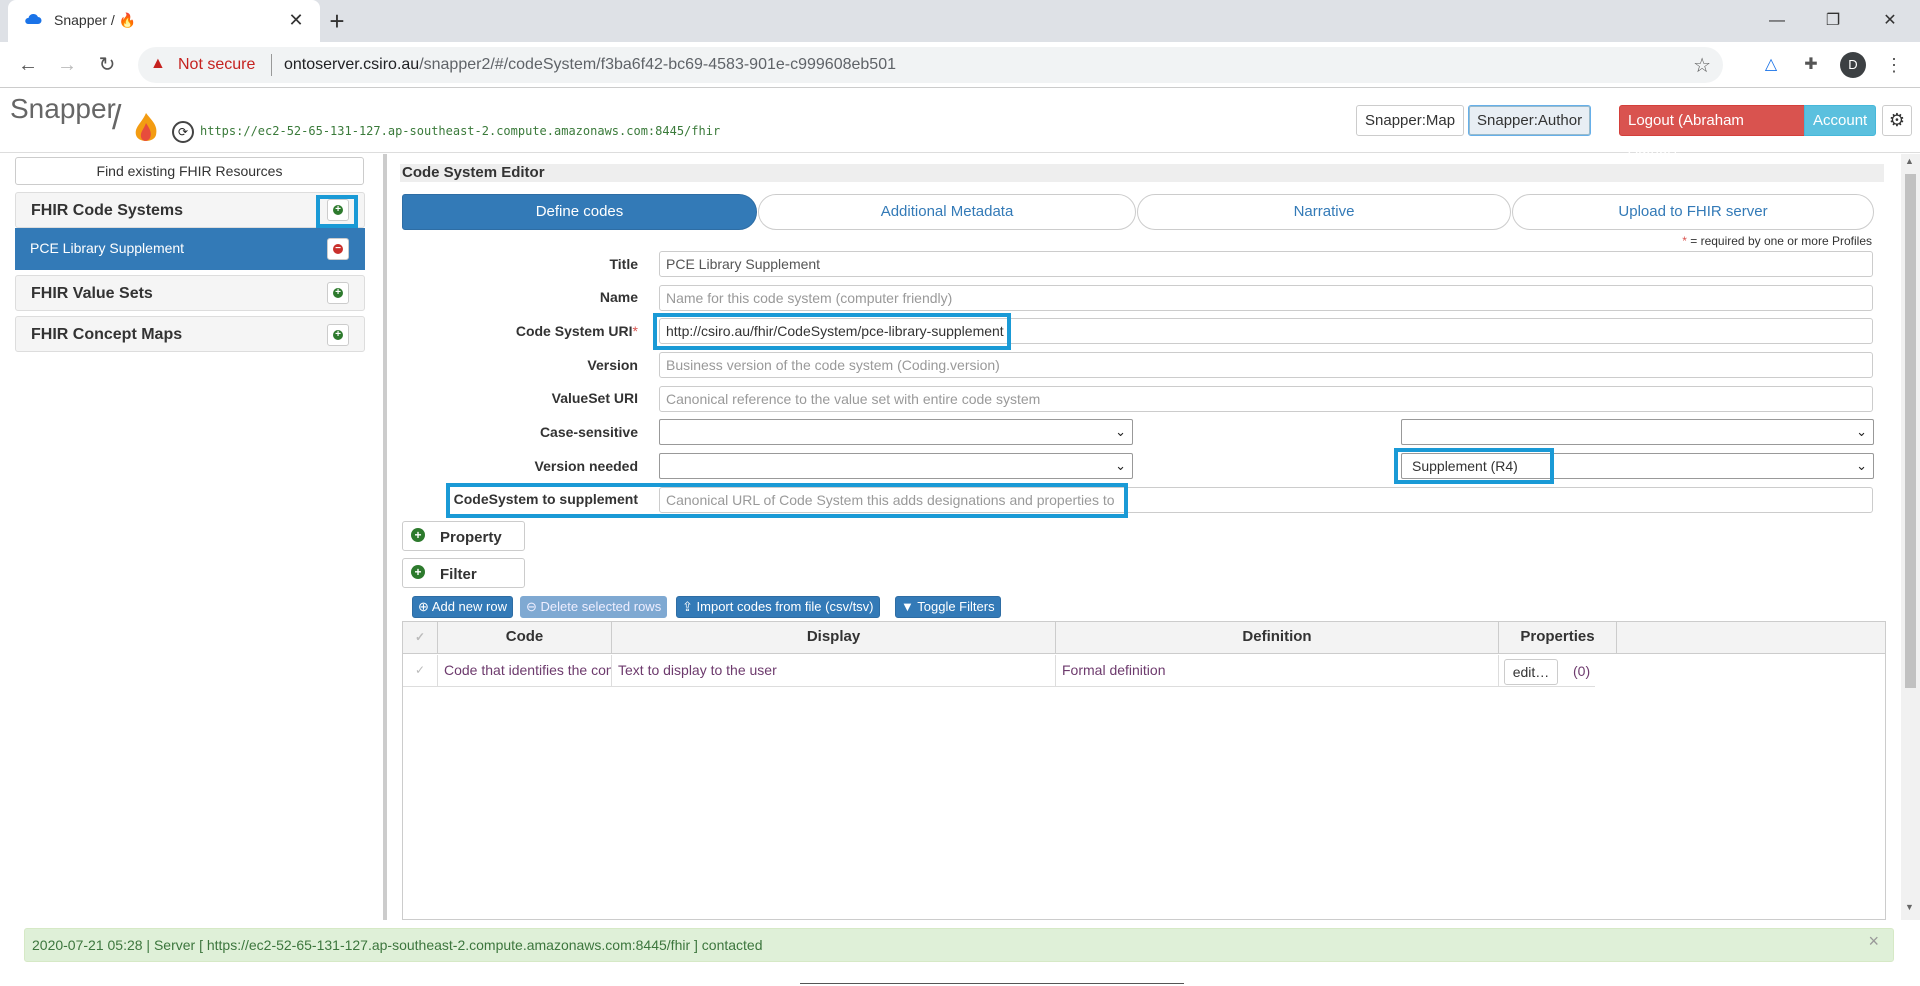 Image resolution: width=1920 pixels, height=986 pixels. Describe the element at coordinates (1897, 120) in the screenshot. I see `settings-gear-icon: ⚙` at that location.